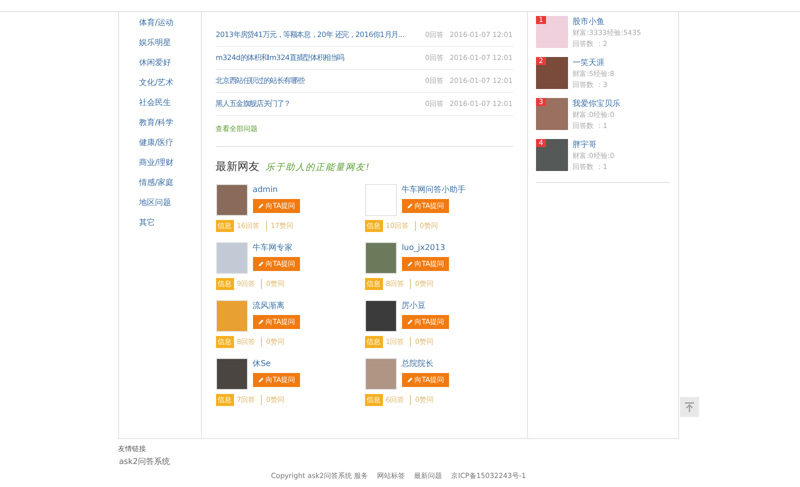 The height and width of the screenshot is (487, 800). I want to click on category-link: 文化/艺术, so click(170, 83).